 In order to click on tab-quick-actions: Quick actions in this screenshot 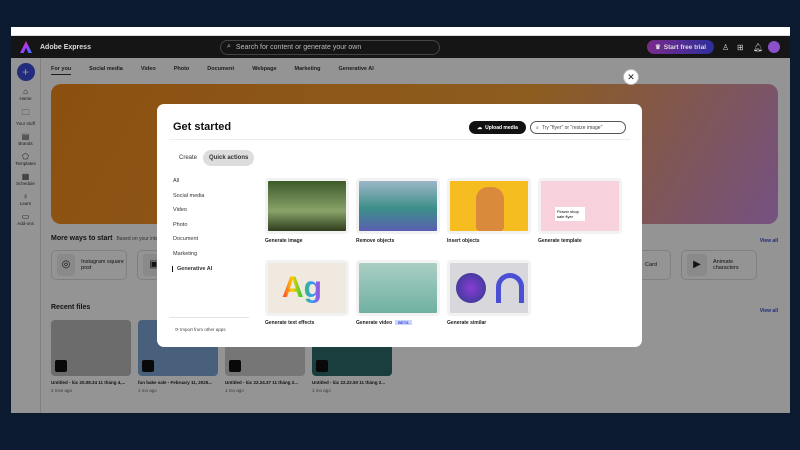, I will do `click(229, 158)`.